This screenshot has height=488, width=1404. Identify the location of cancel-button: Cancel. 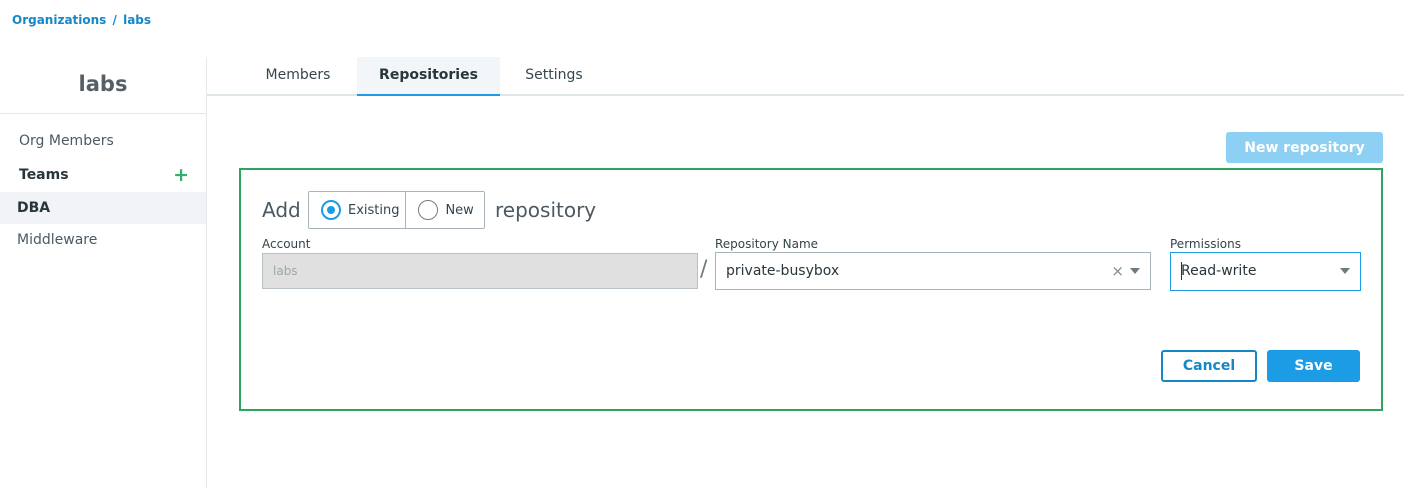
(1209, 366).